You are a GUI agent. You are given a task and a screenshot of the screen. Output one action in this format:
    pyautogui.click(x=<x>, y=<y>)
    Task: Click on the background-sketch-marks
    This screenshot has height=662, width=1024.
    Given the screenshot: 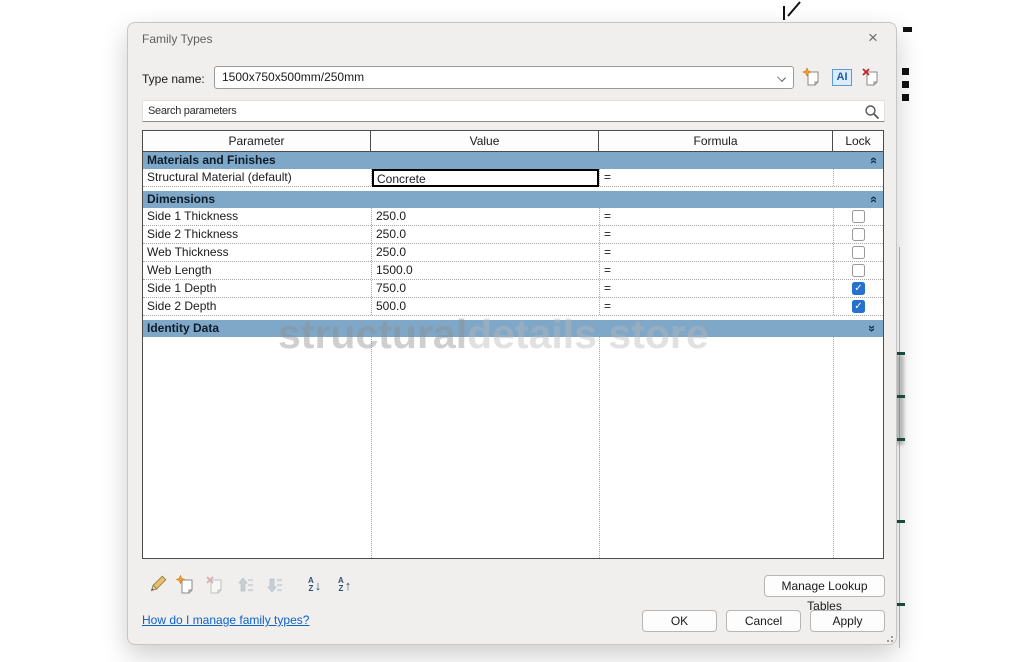 What is the action you would take?
    pyautogui.click(x=792, y=10)
    